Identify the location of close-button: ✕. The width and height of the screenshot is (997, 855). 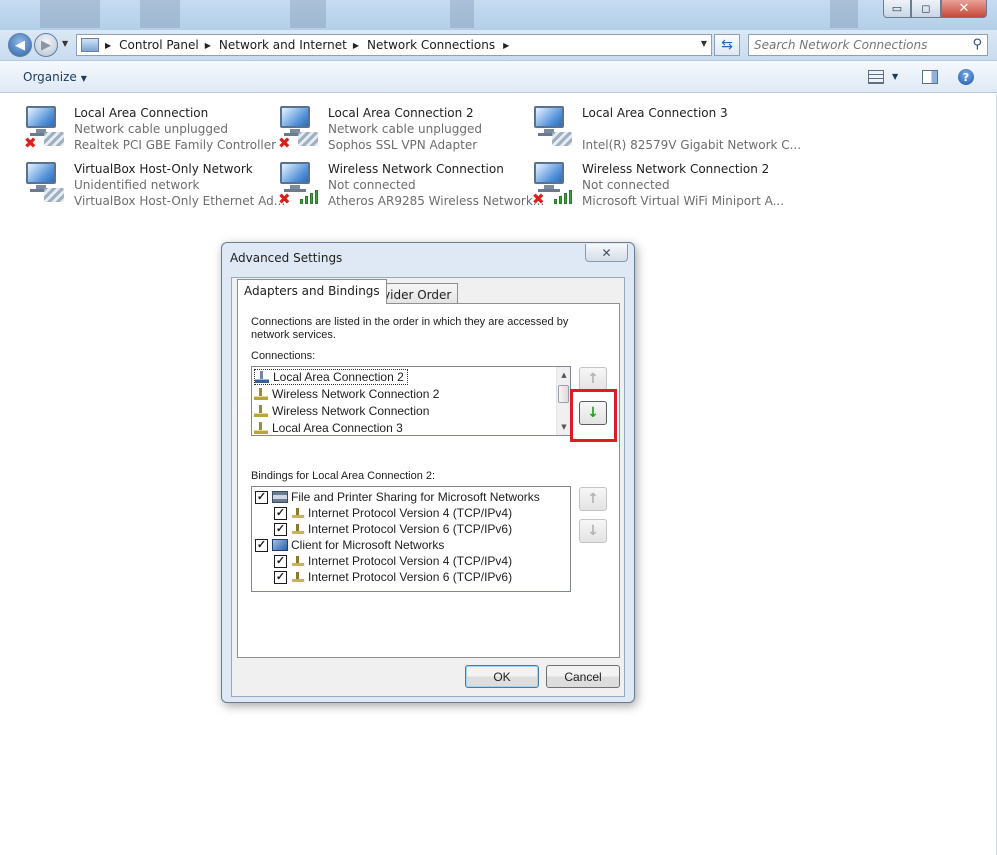
(964, 9).